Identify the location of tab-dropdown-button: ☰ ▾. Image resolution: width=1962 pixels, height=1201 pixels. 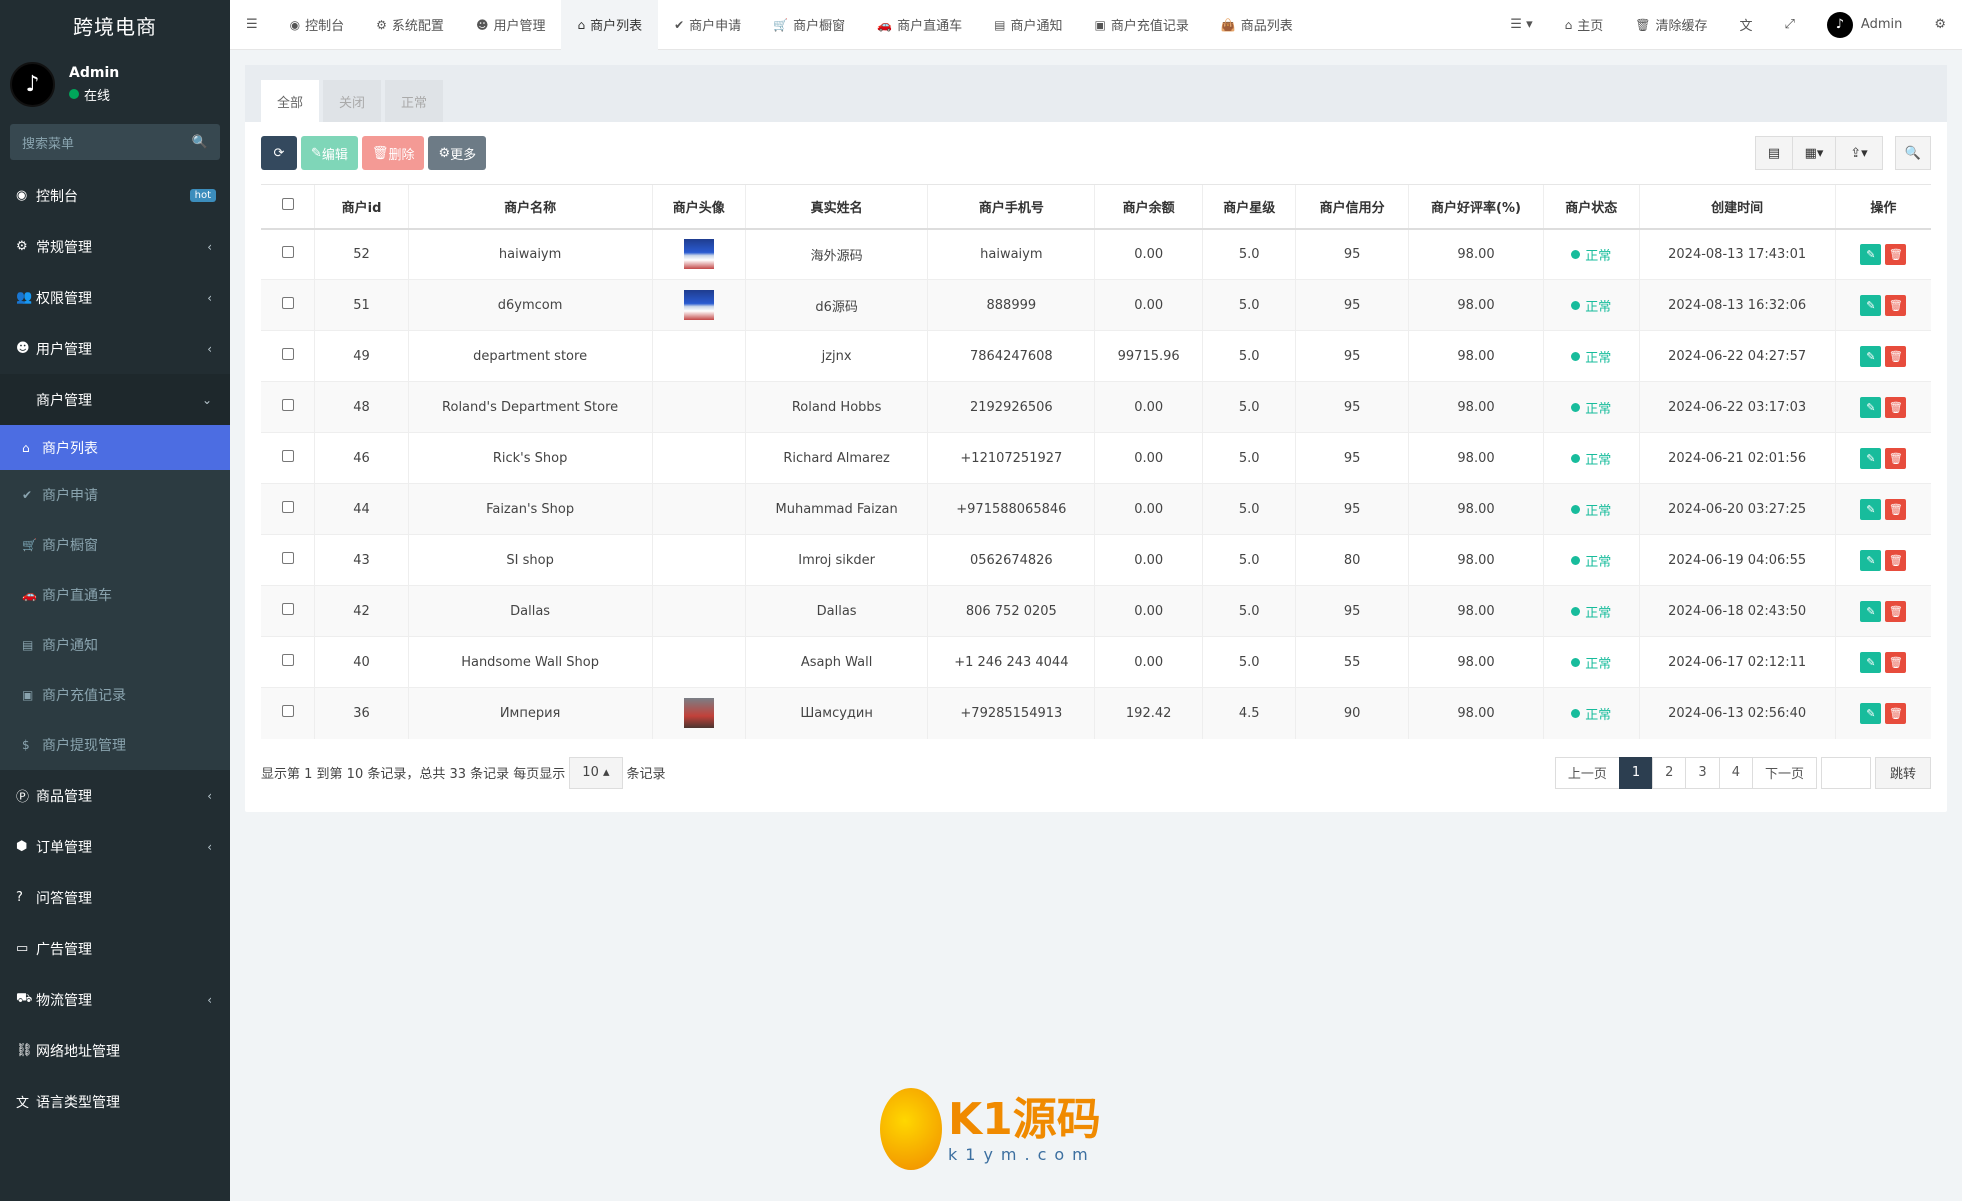
(1521, 25).